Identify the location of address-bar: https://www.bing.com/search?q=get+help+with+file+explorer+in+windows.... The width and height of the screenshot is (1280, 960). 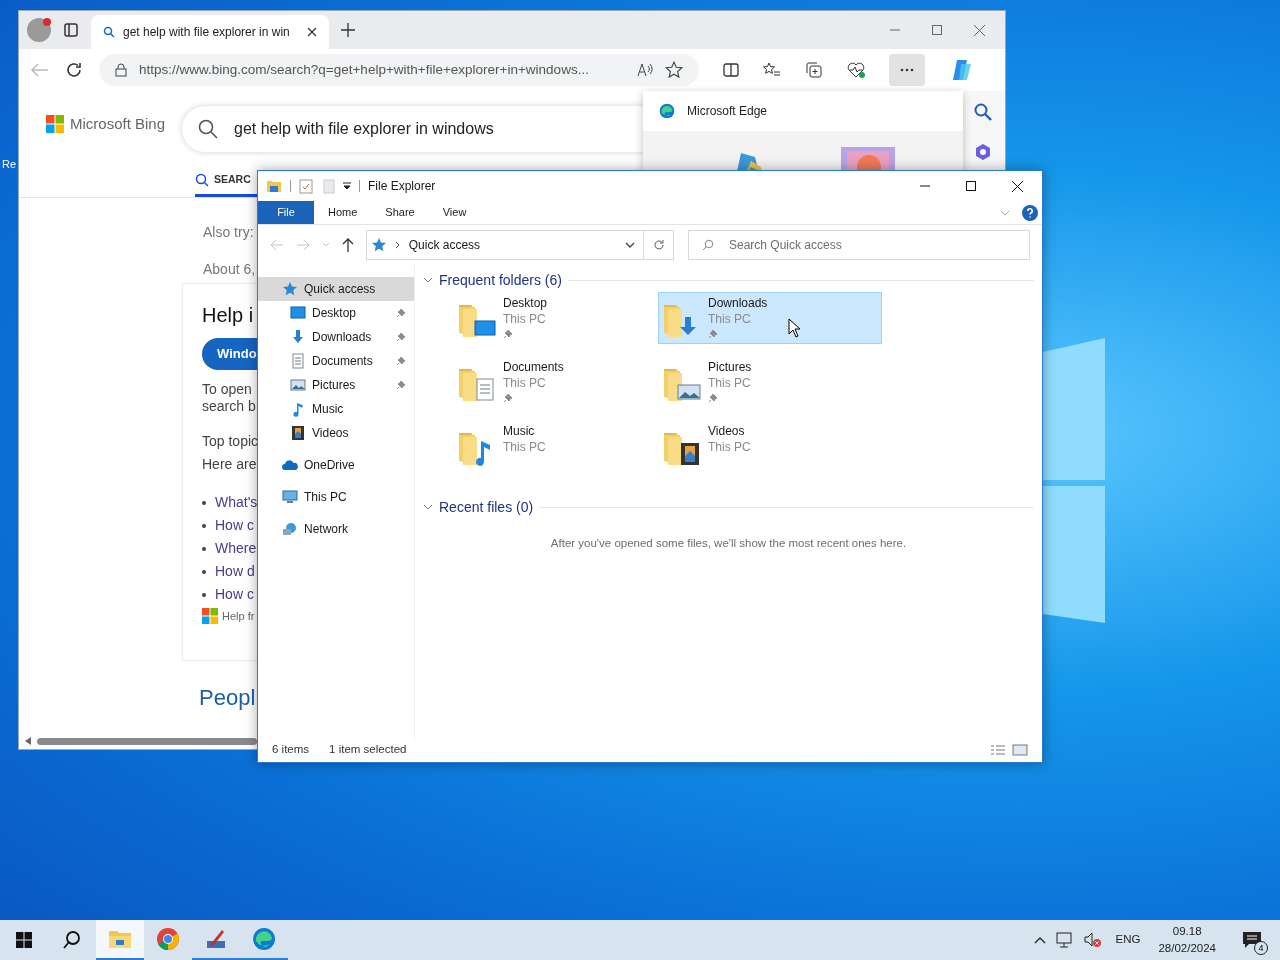
(399, 70).